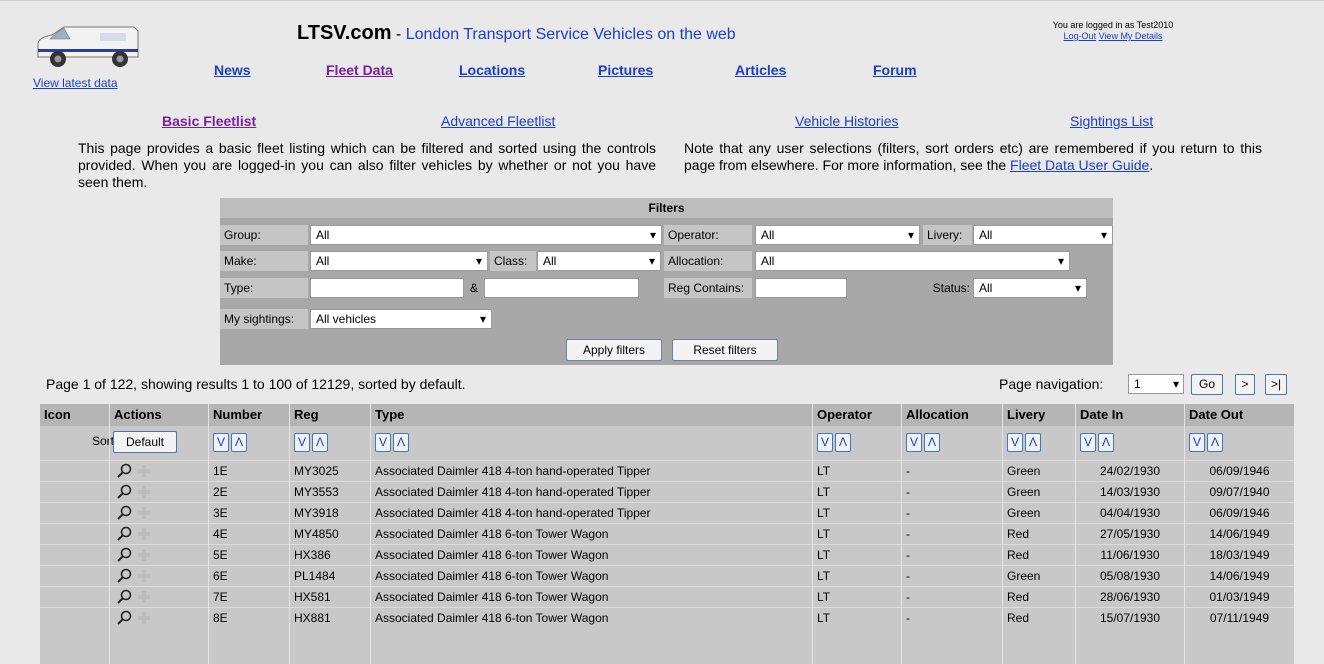 This screenshot has height=664, width=1324. I want to click on operator-select: All, so click(837, 235).